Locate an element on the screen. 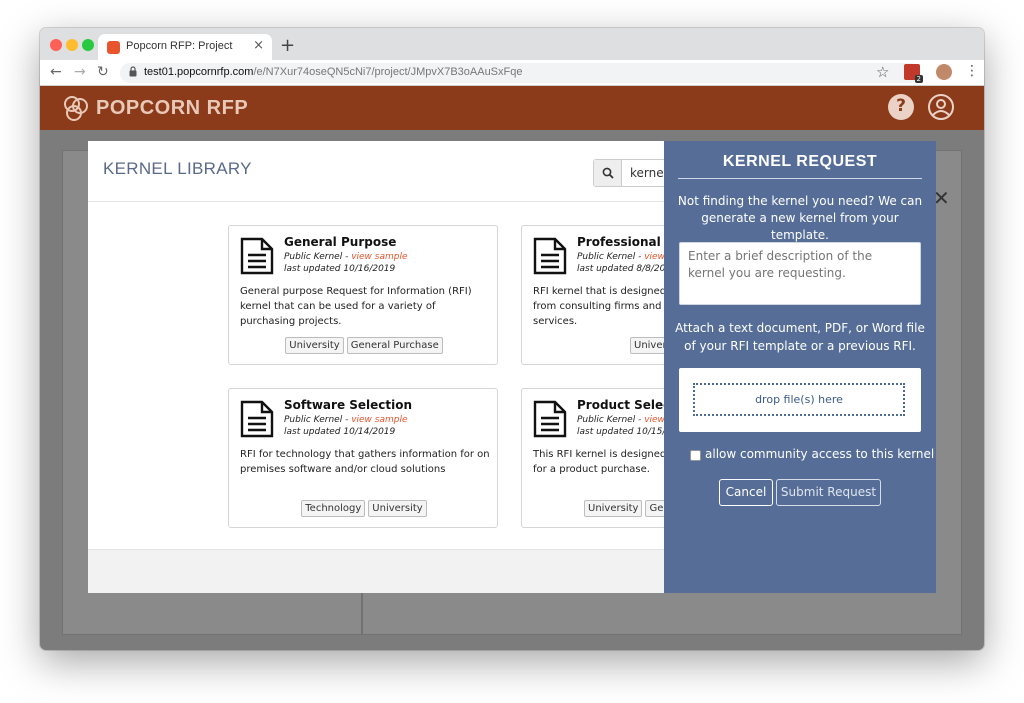  card-updated: last updated 10/16/2019 is located at coordinates (340, 269).